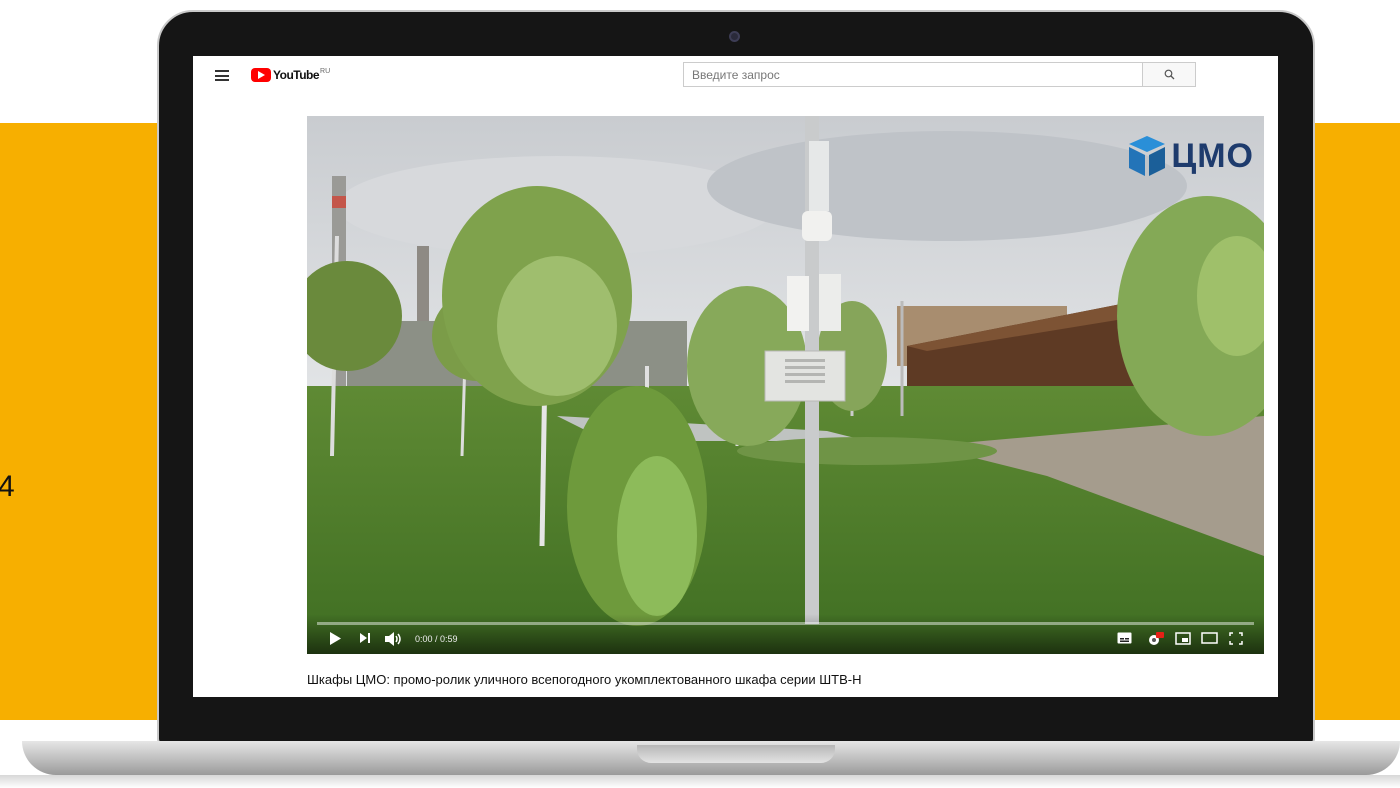 This screenshot has height=788, width=1400. What do you see at coordinates (7, 486) in the screenshot?
I see `partial-slide-number: 4` at bounding box center [7, 486].